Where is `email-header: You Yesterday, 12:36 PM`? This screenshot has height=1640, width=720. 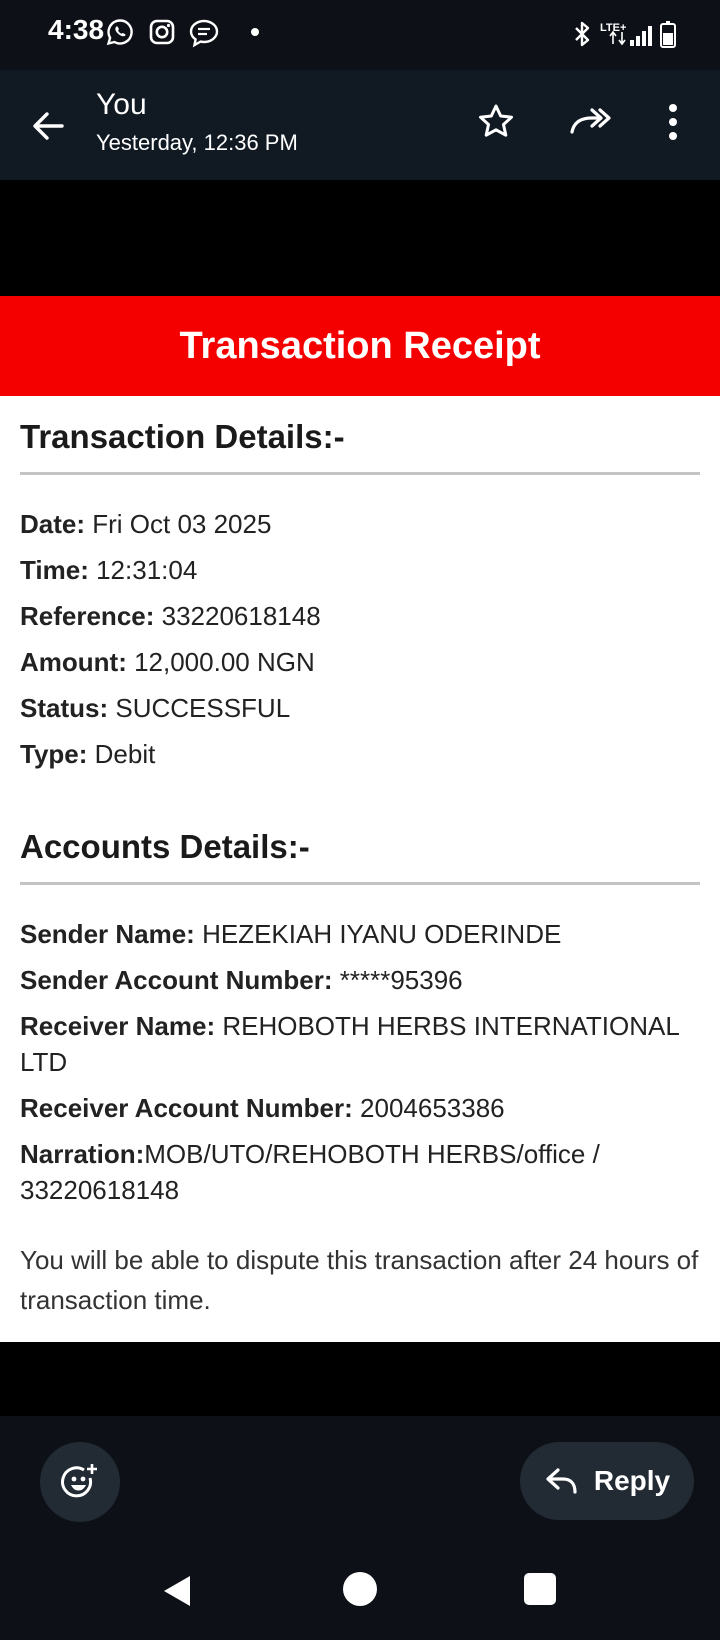 email-header: You Yesterday, 12:36 PM is located at coordinates (360, 125).